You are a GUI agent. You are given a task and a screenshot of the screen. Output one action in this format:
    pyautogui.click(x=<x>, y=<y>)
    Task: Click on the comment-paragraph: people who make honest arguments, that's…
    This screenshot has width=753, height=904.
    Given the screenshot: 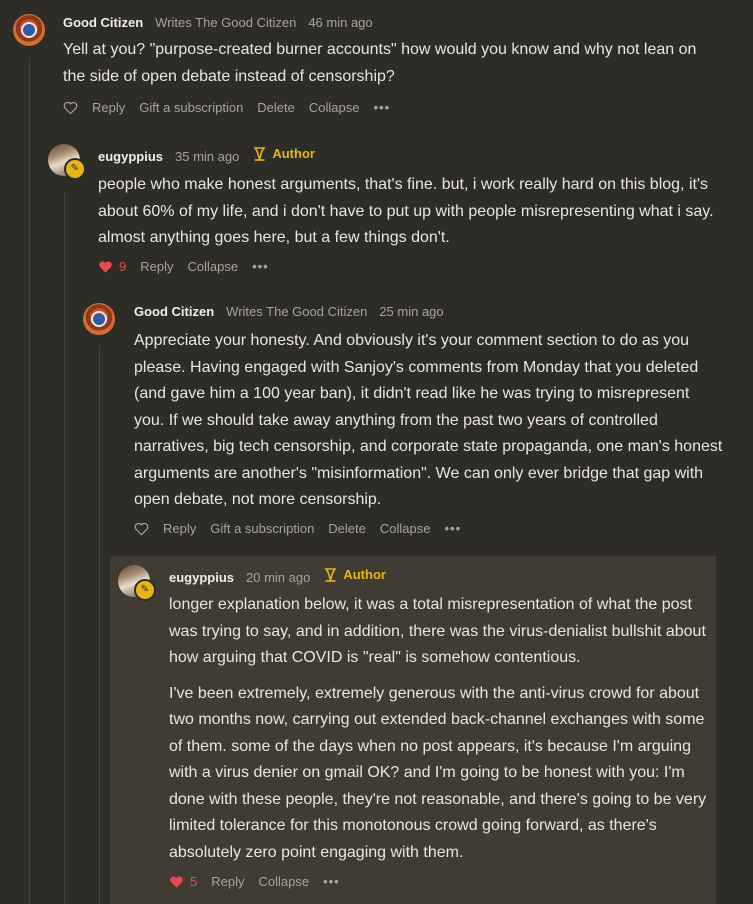 What is the action you would take?
    pyautogui.click(x=406, y=211)
    